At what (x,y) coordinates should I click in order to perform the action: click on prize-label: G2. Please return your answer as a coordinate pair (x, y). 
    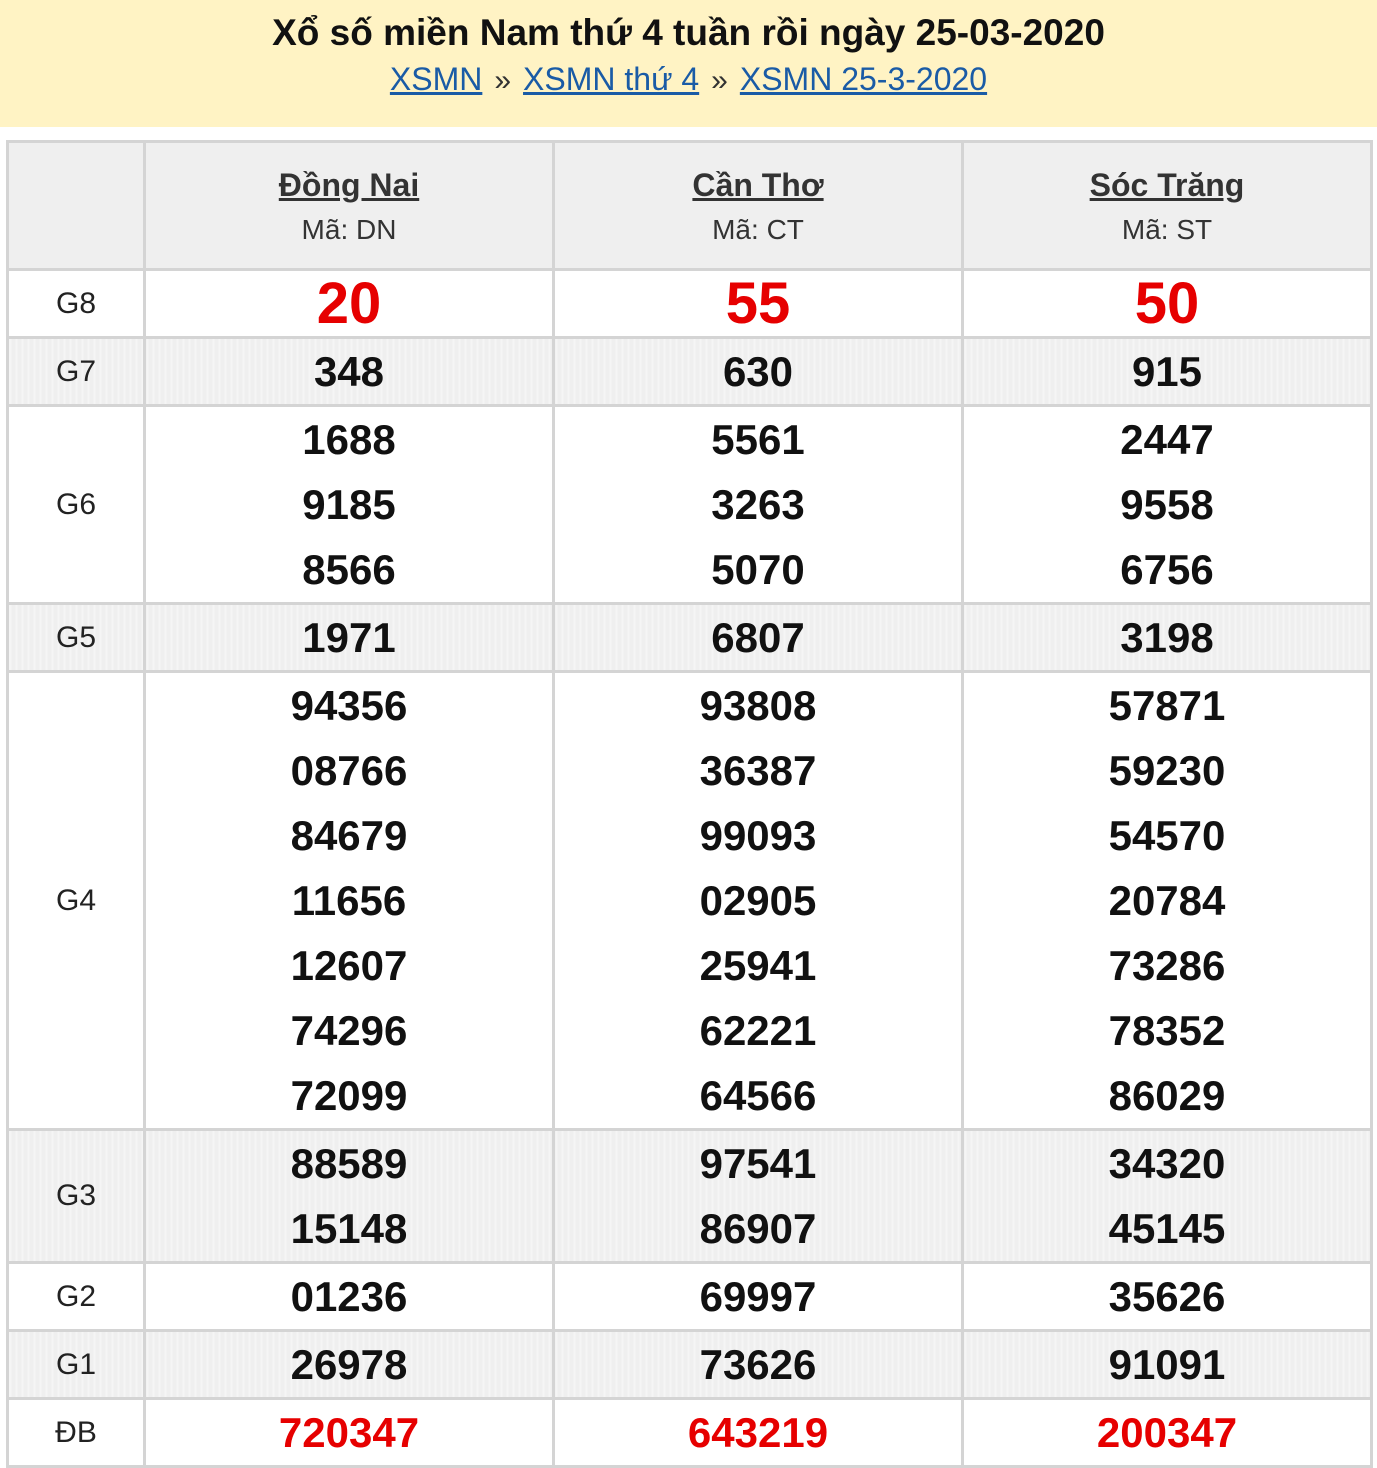
    Looking at the image, I should click on (76, 1296).